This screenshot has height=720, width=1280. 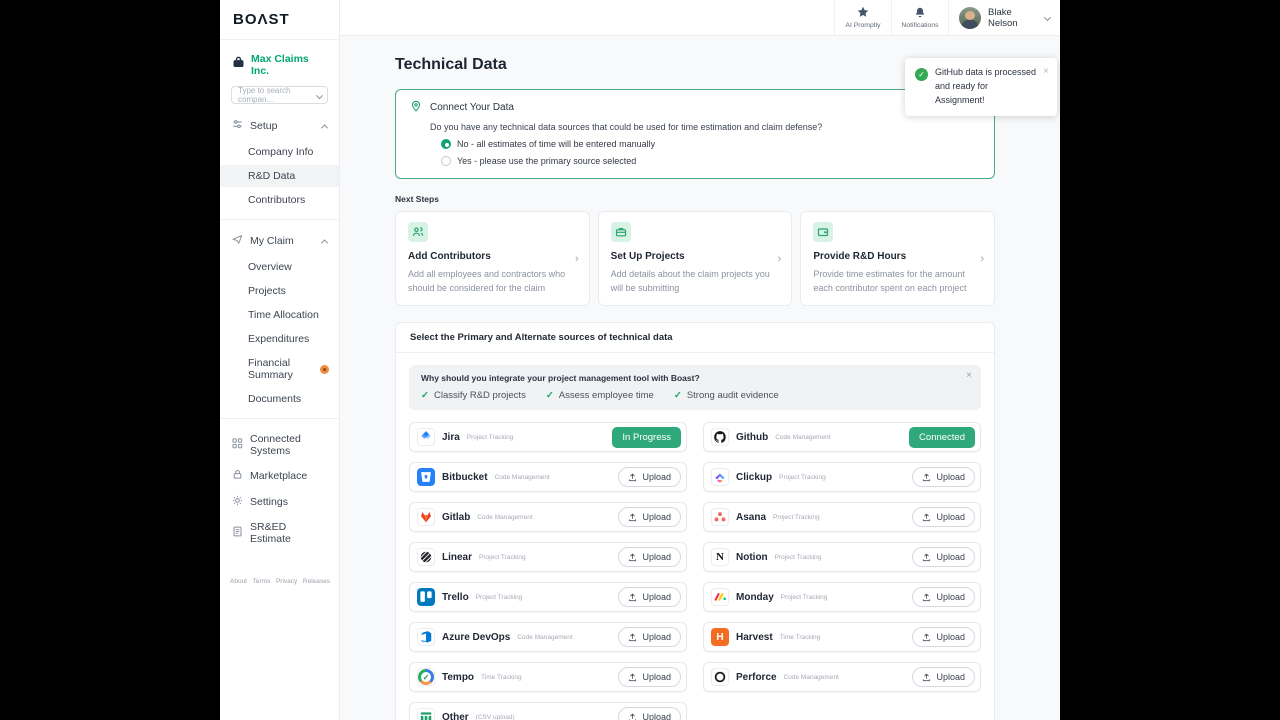 I want to click on sidebar-item-financial-summary: Financial Summary, so click(x=279, y=369).